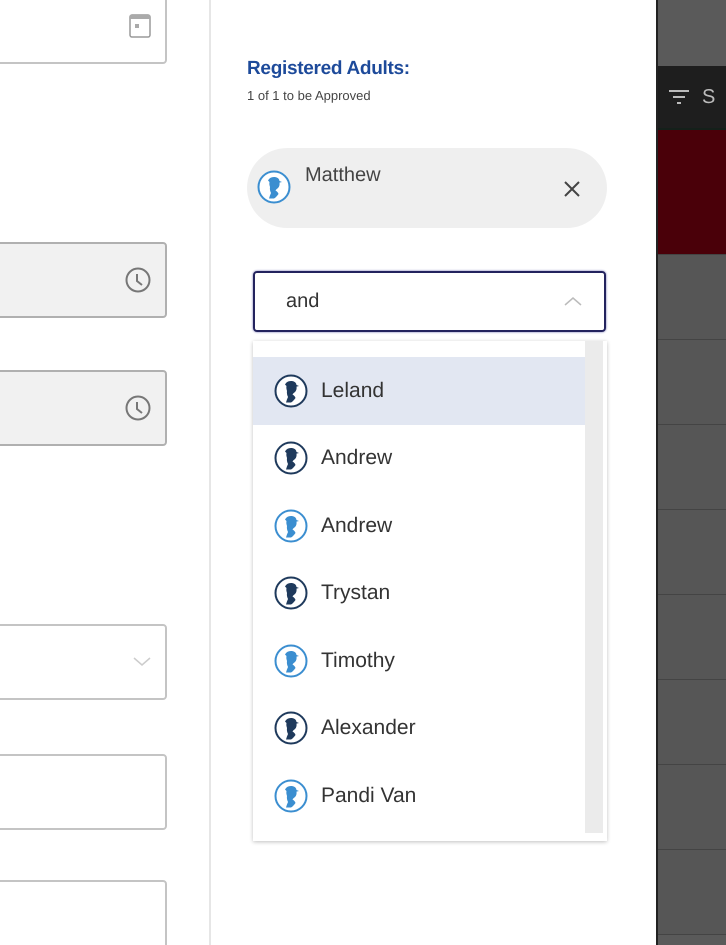 Image resolution: width=726 pixels, height=945 pixels. Describe the element at coordinates (140, 26) in the screenshot. I see `calendar-icon` at that location.